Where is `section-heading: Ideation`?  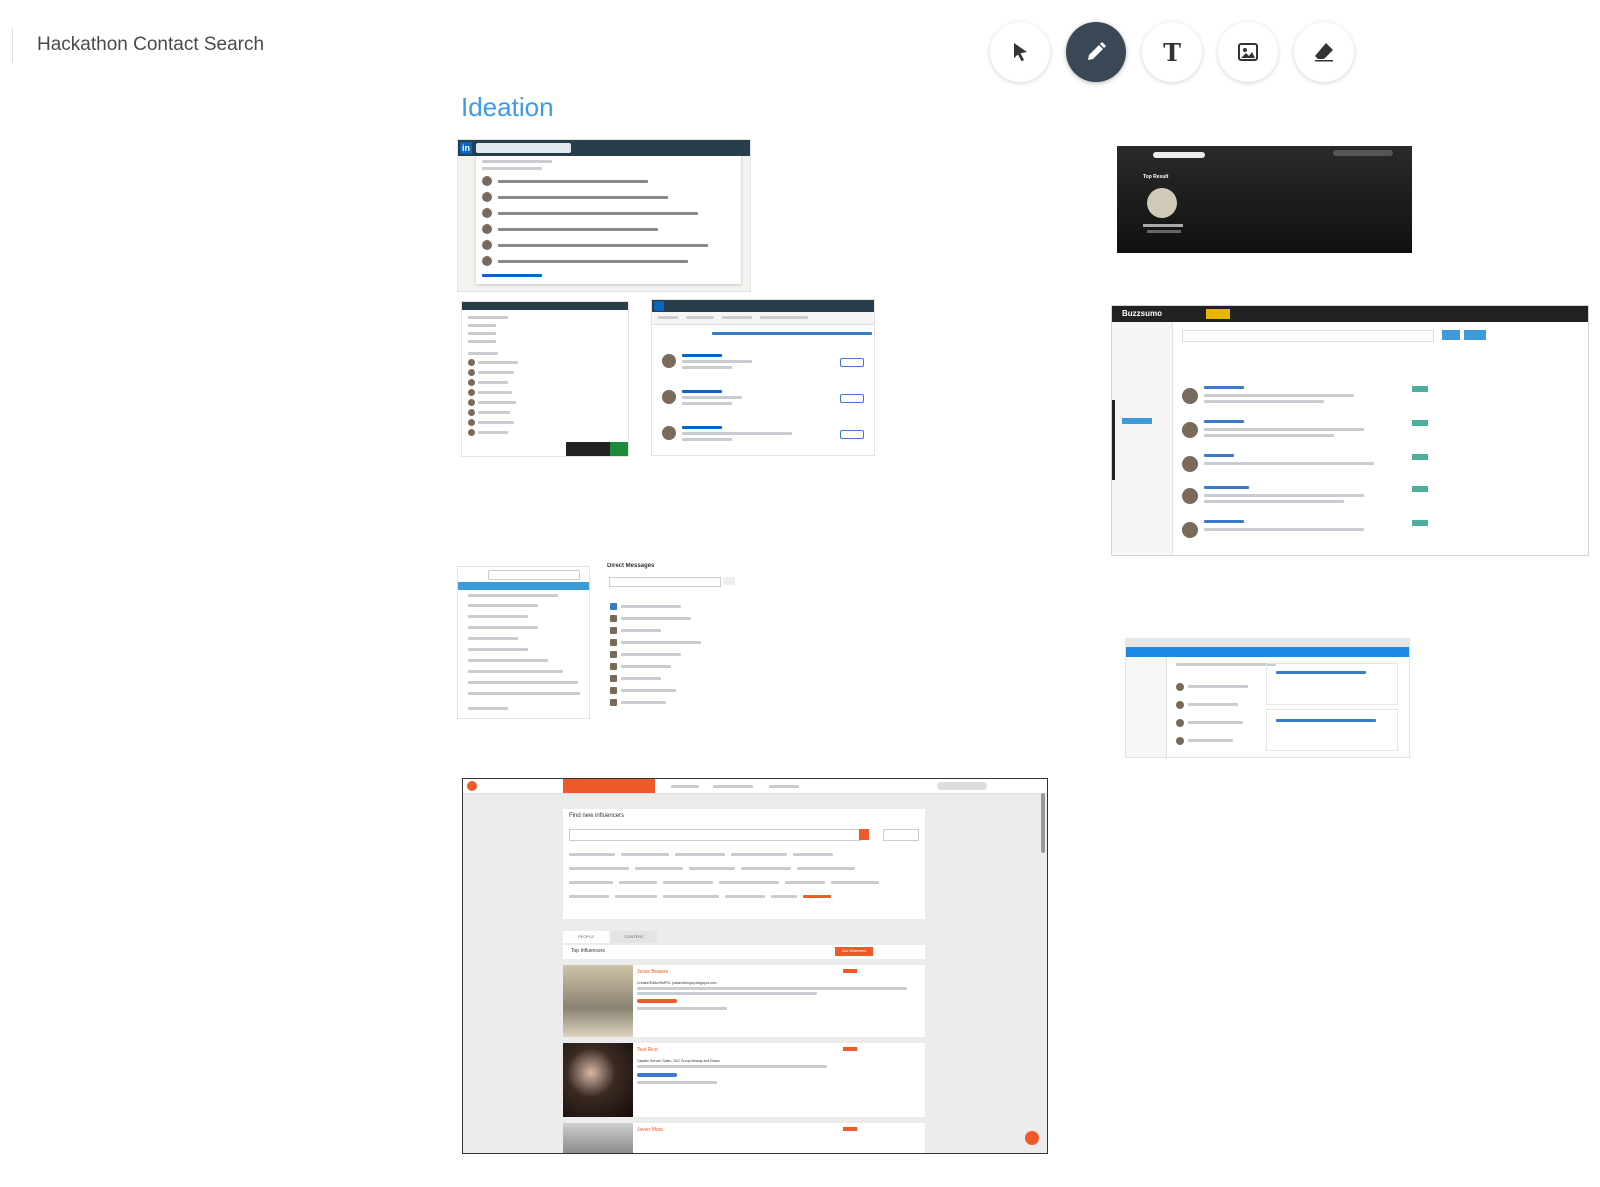
section-heading: Ideation is located at coordinates (507, 107).